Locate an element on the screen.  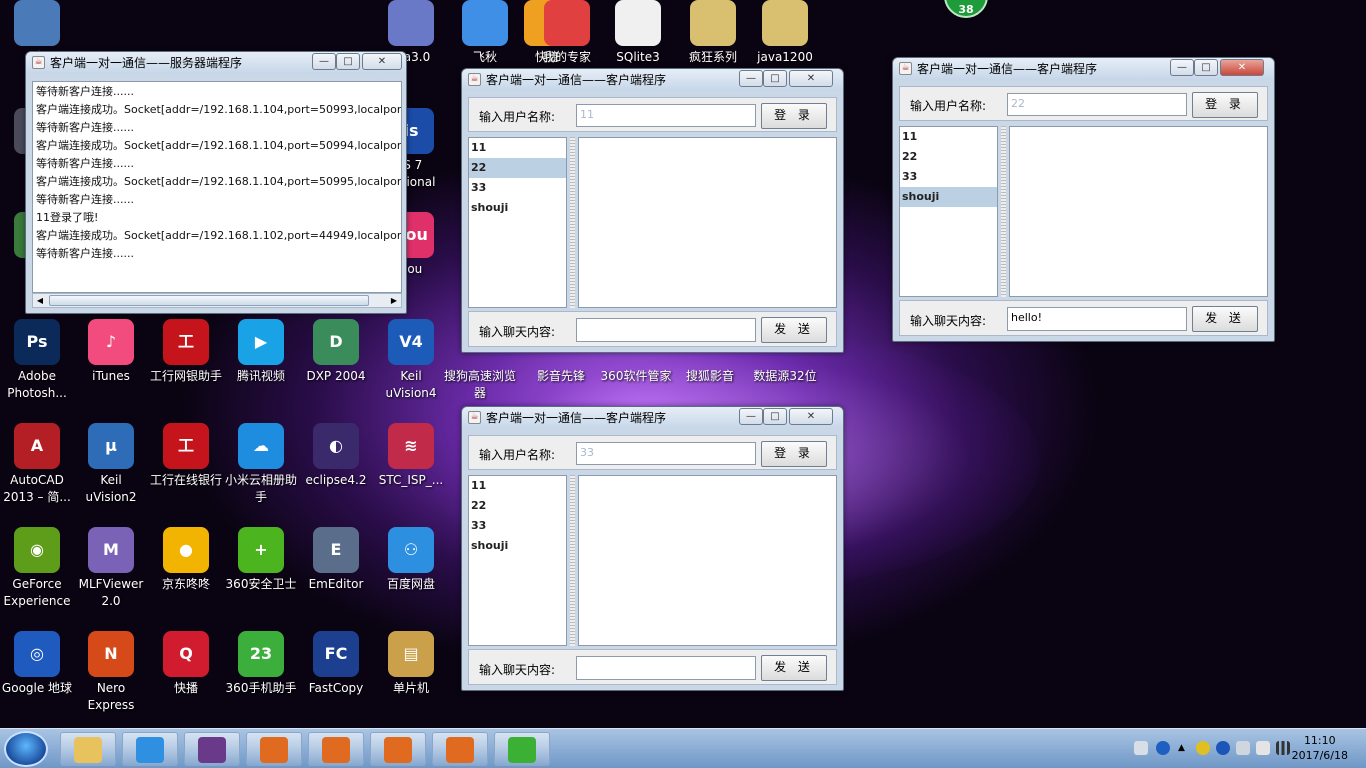
notification-badge: 38 is located at coordinates (966, 9).